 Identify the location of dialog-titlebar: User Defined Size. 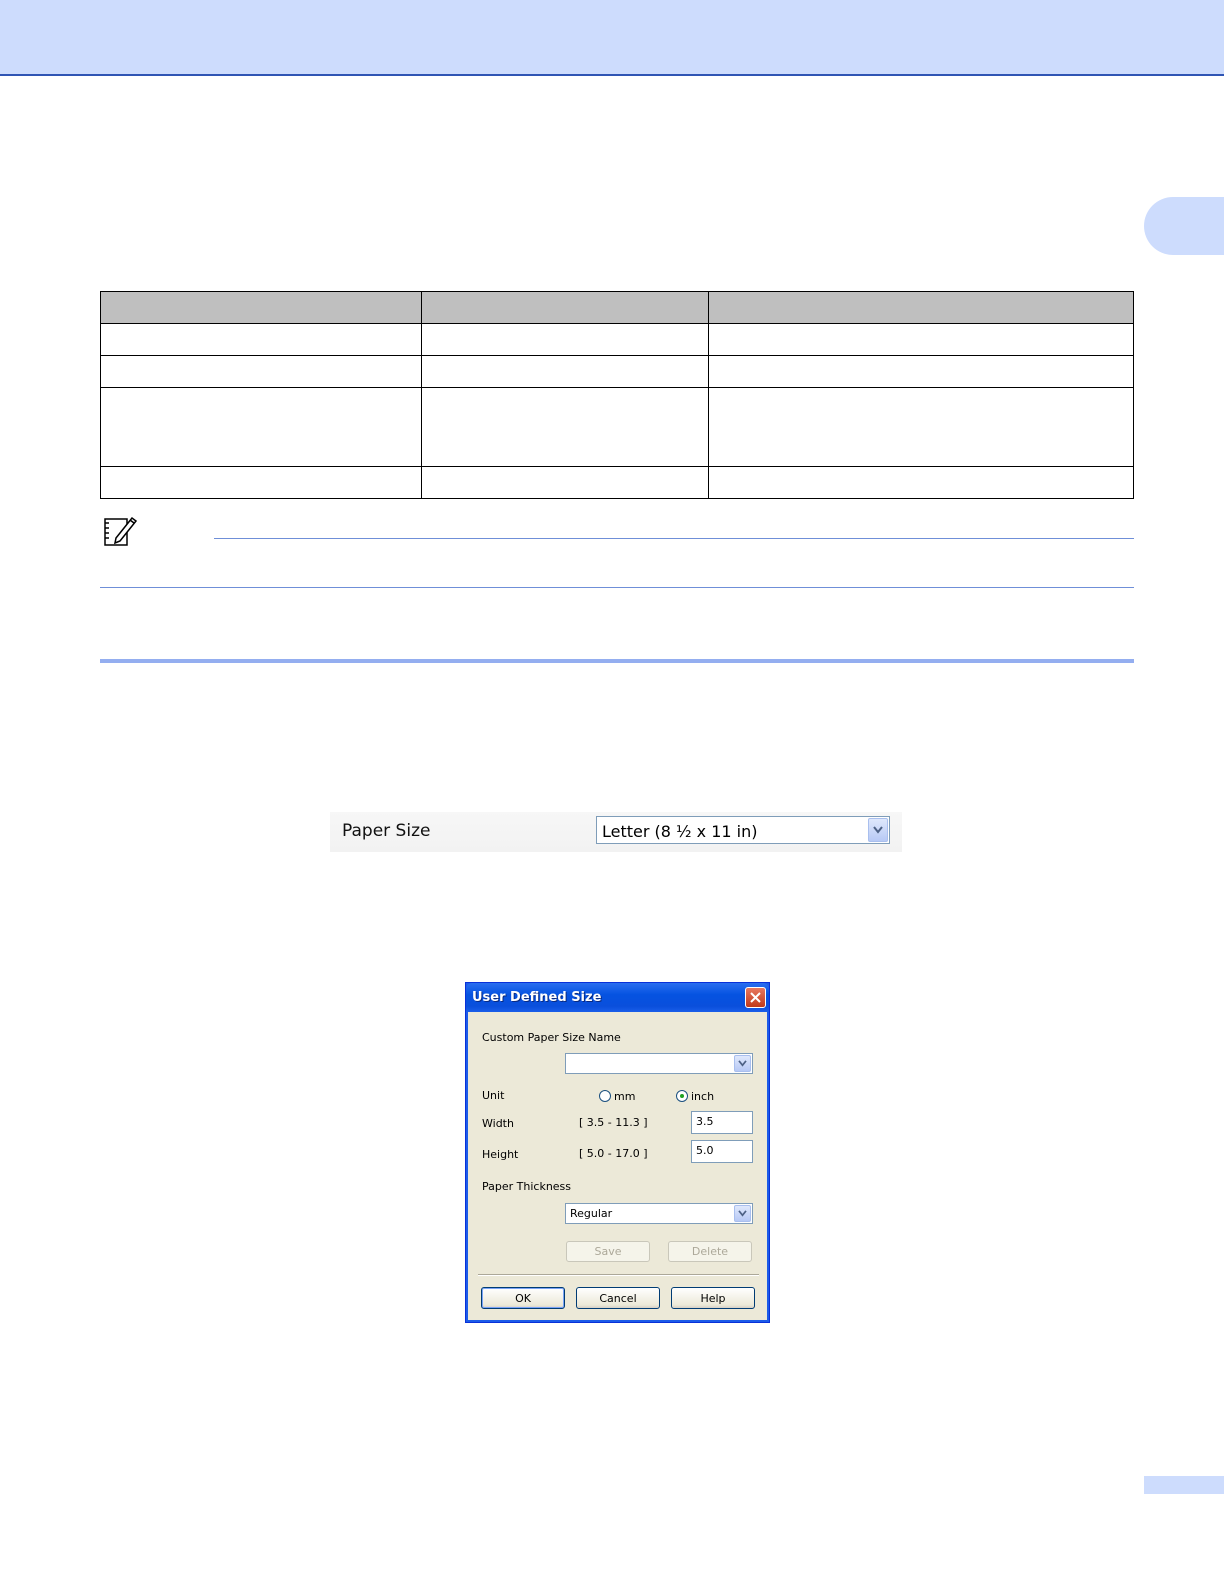
(617, 997).